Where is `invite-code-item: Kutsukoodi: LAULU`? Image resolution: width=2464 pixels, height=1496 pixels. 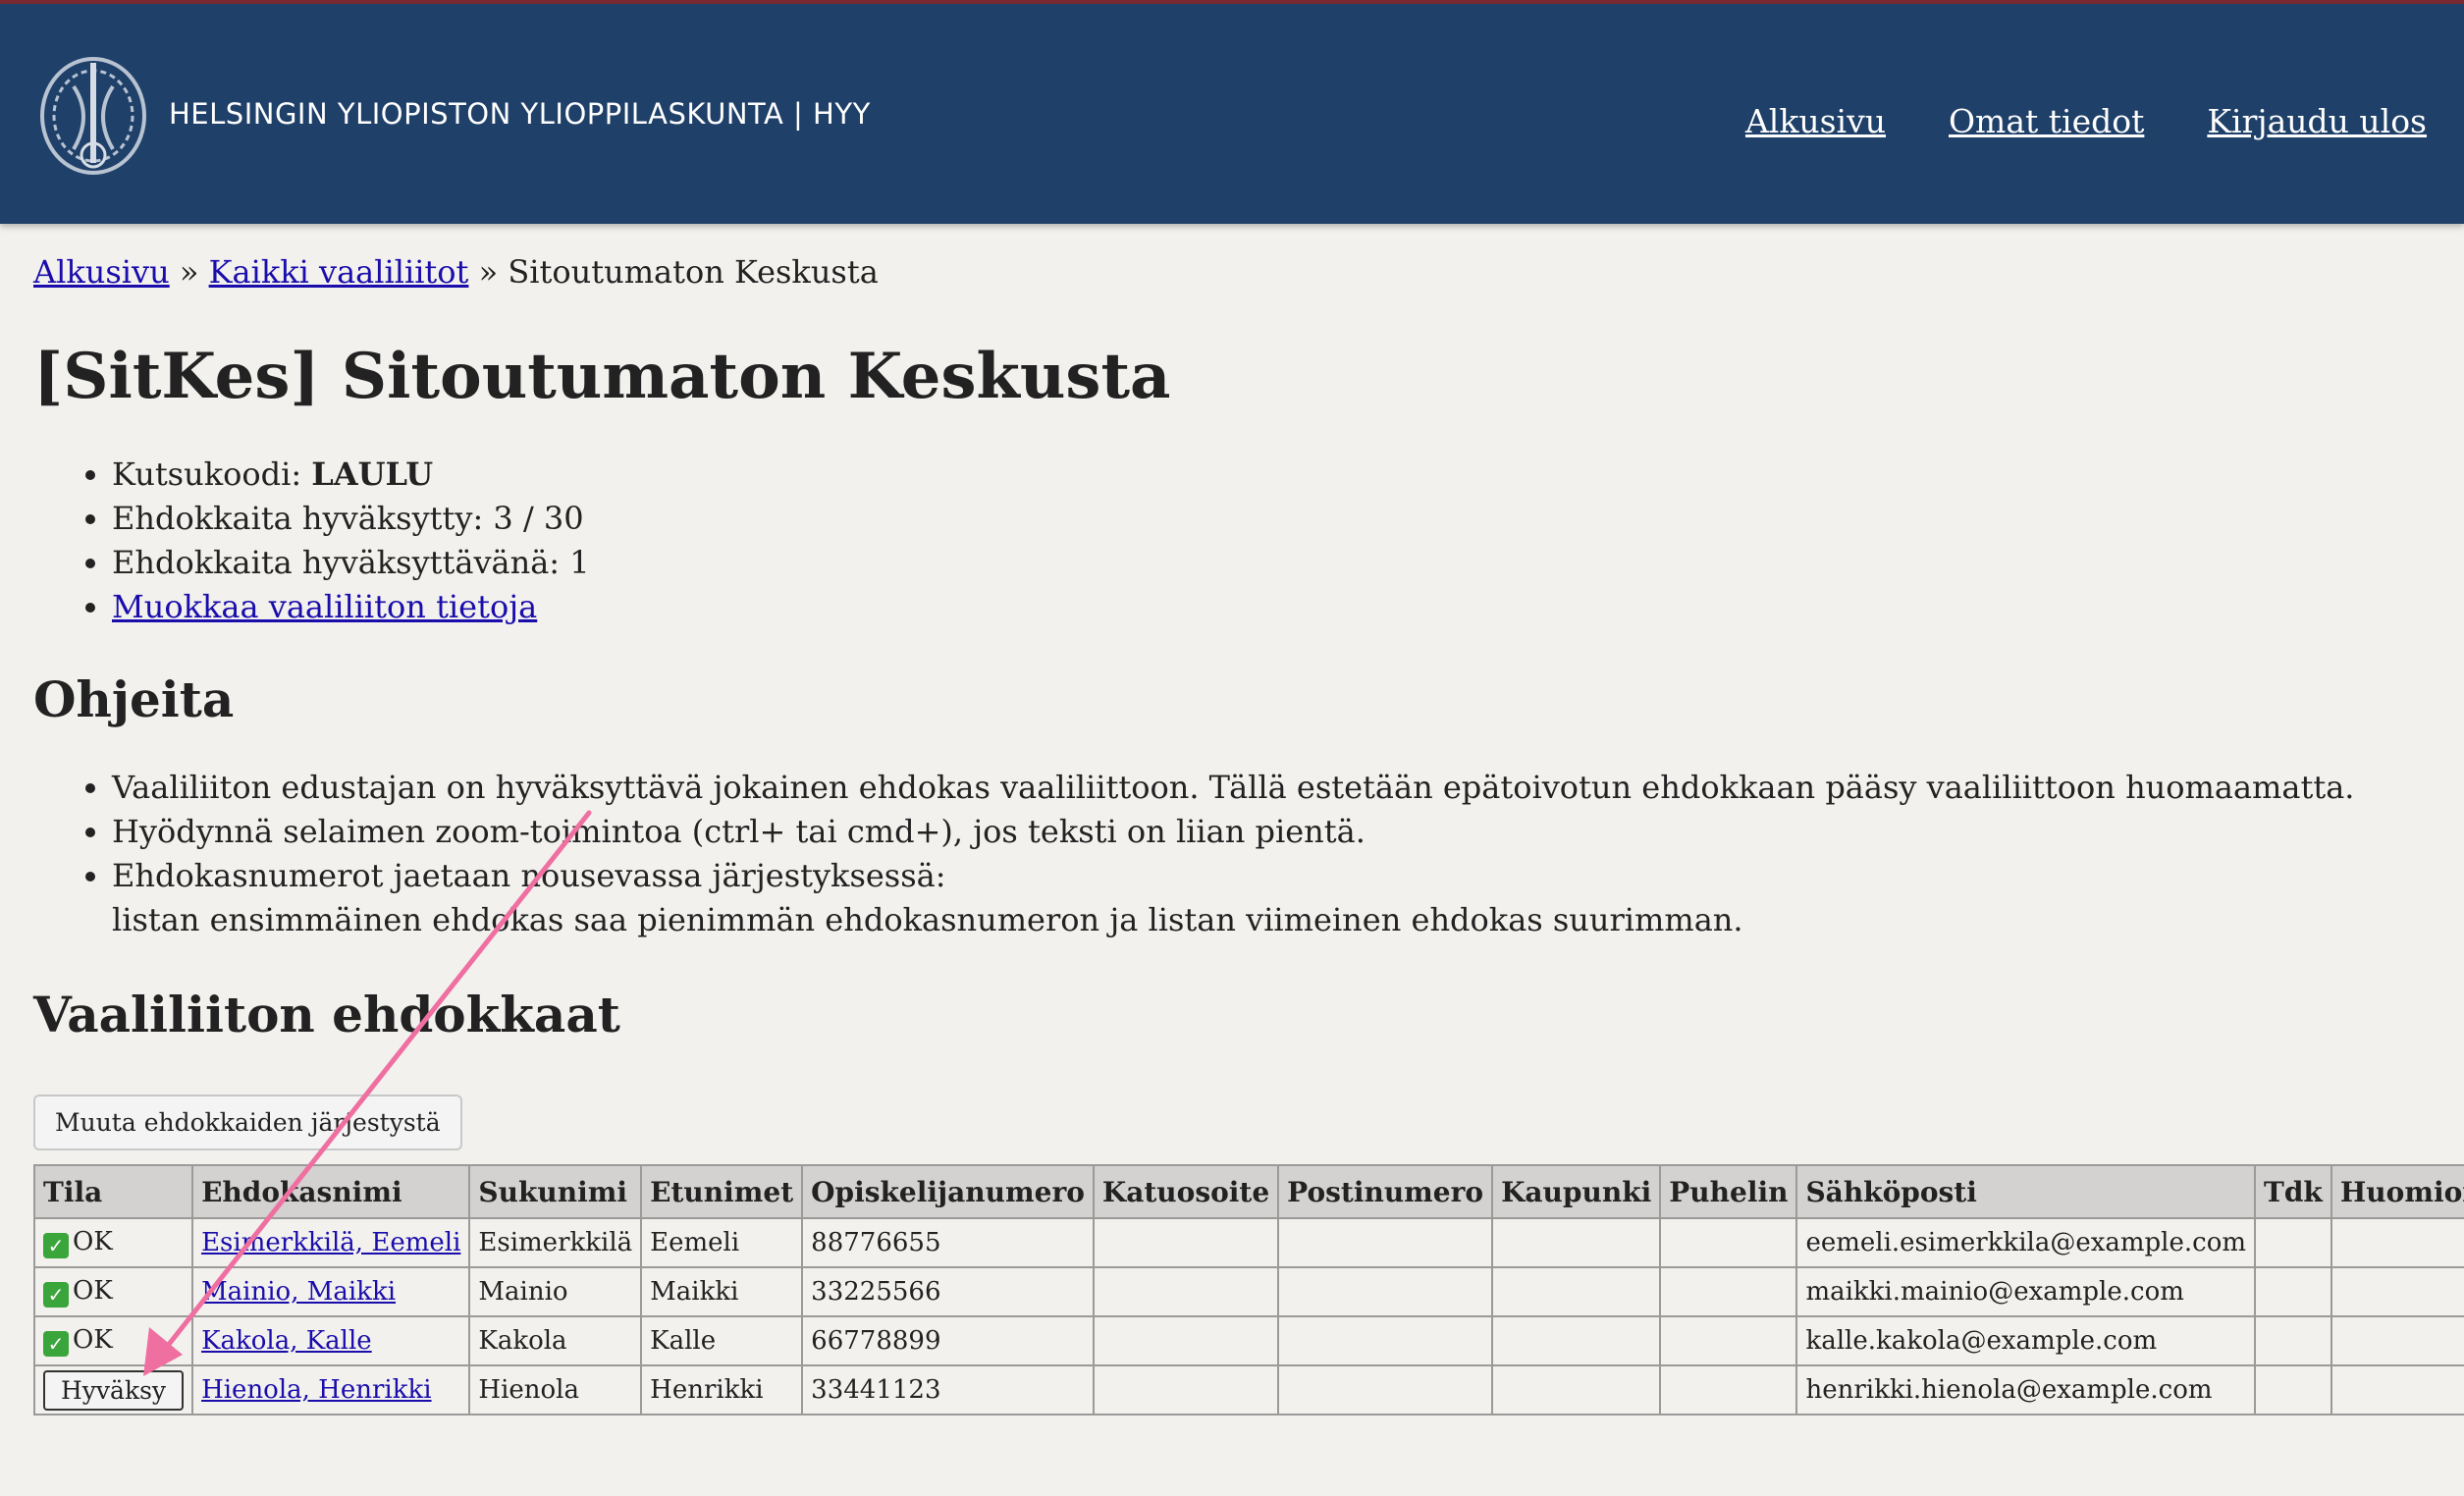 invite-code-item: Kutsukoodi: LAULU is located at coordinates (1271, 475).